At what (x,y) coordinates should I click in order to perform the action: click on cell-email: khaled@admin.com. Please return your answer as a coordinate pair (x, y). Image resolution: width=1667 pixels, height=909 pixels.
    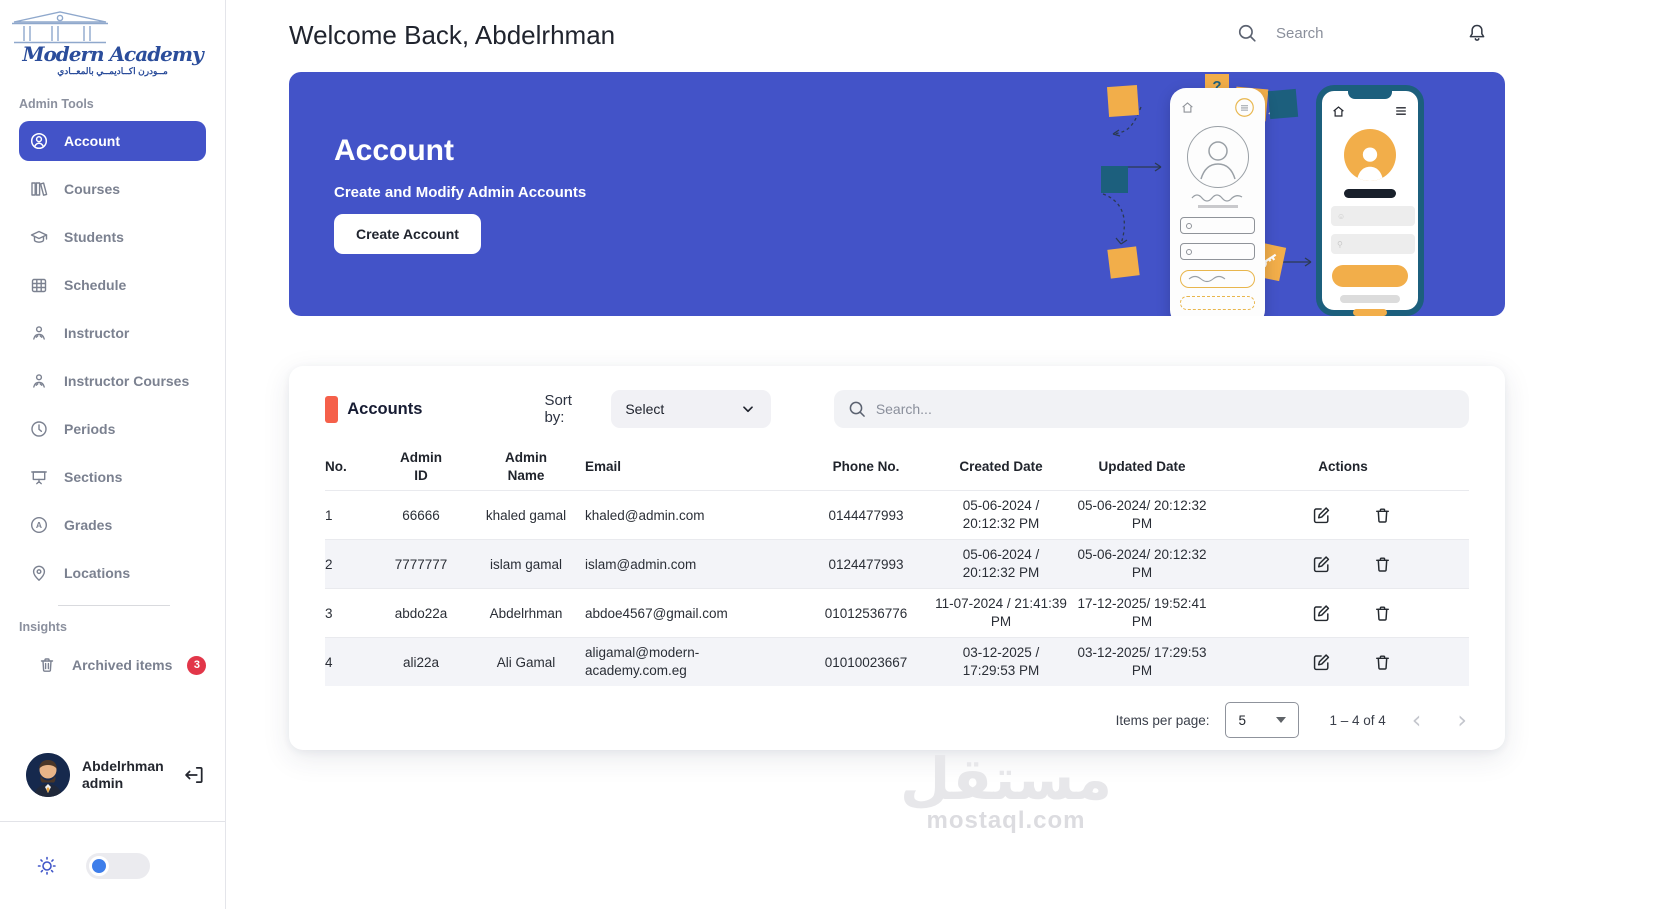
    Looking at the image, I should click on (645, 515).